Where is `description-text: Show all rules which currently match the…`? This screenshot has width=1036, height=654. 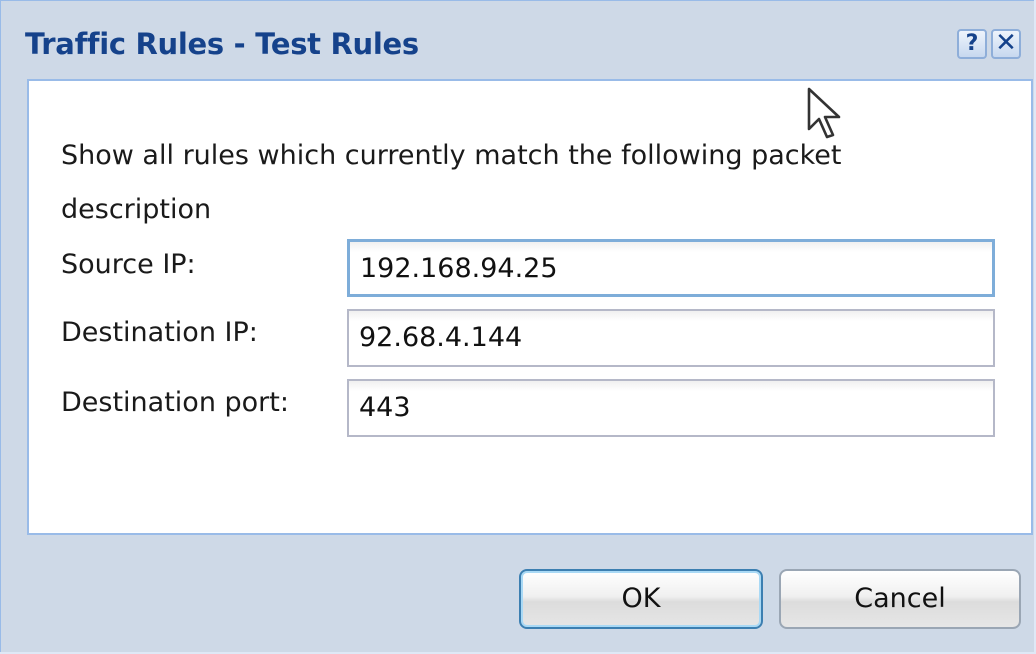
description-text: Show all rules which currently match the… is located at coordinates (451, 182).